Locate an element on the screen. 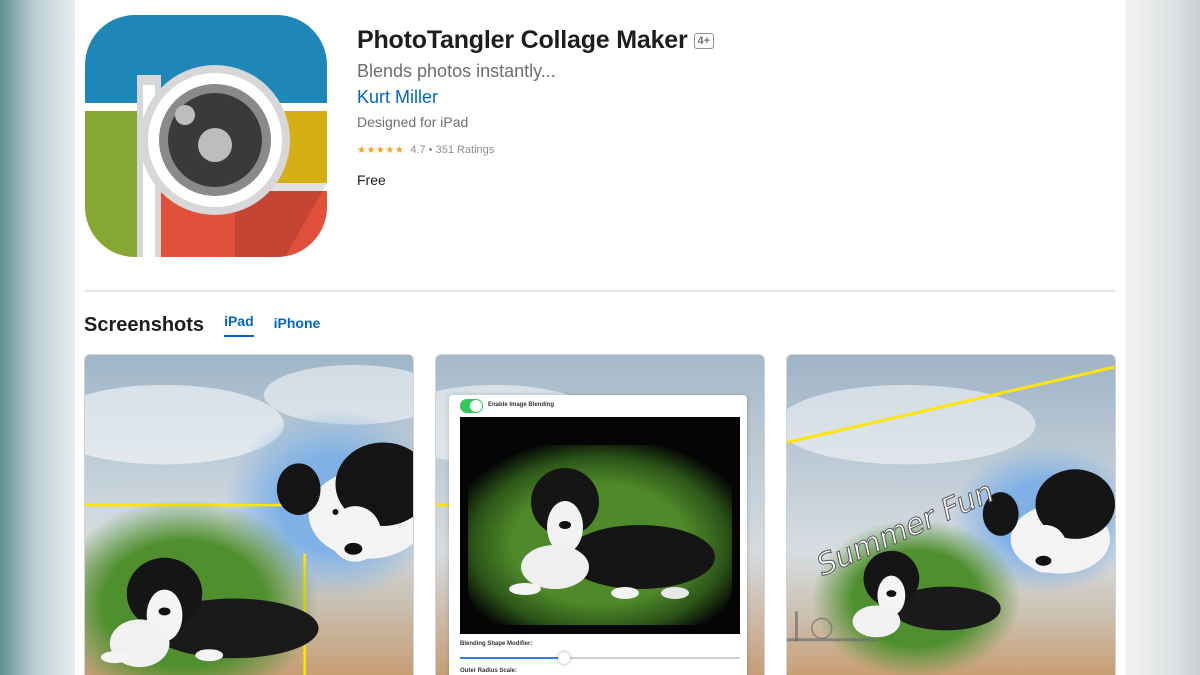 The image size is (1200, 675). slider-fill is located at coordinates (512, 658).